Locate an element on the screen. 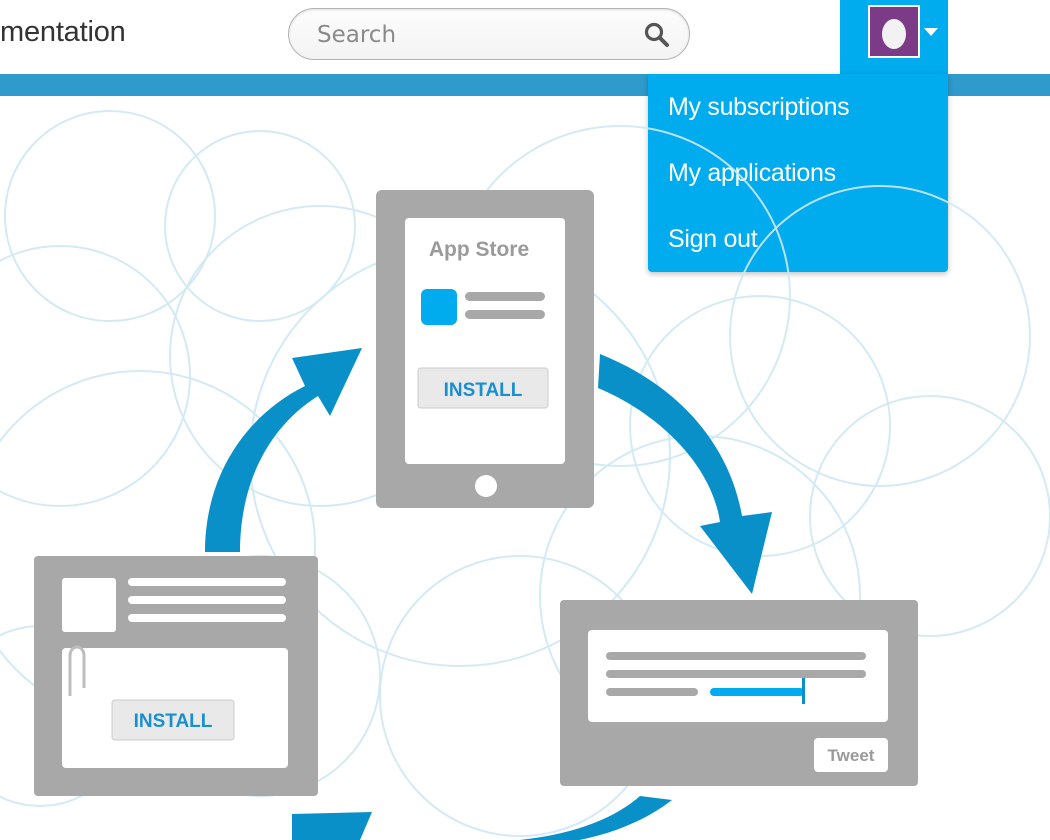  egg-avatar-icon is located at coordinates (894, 34).